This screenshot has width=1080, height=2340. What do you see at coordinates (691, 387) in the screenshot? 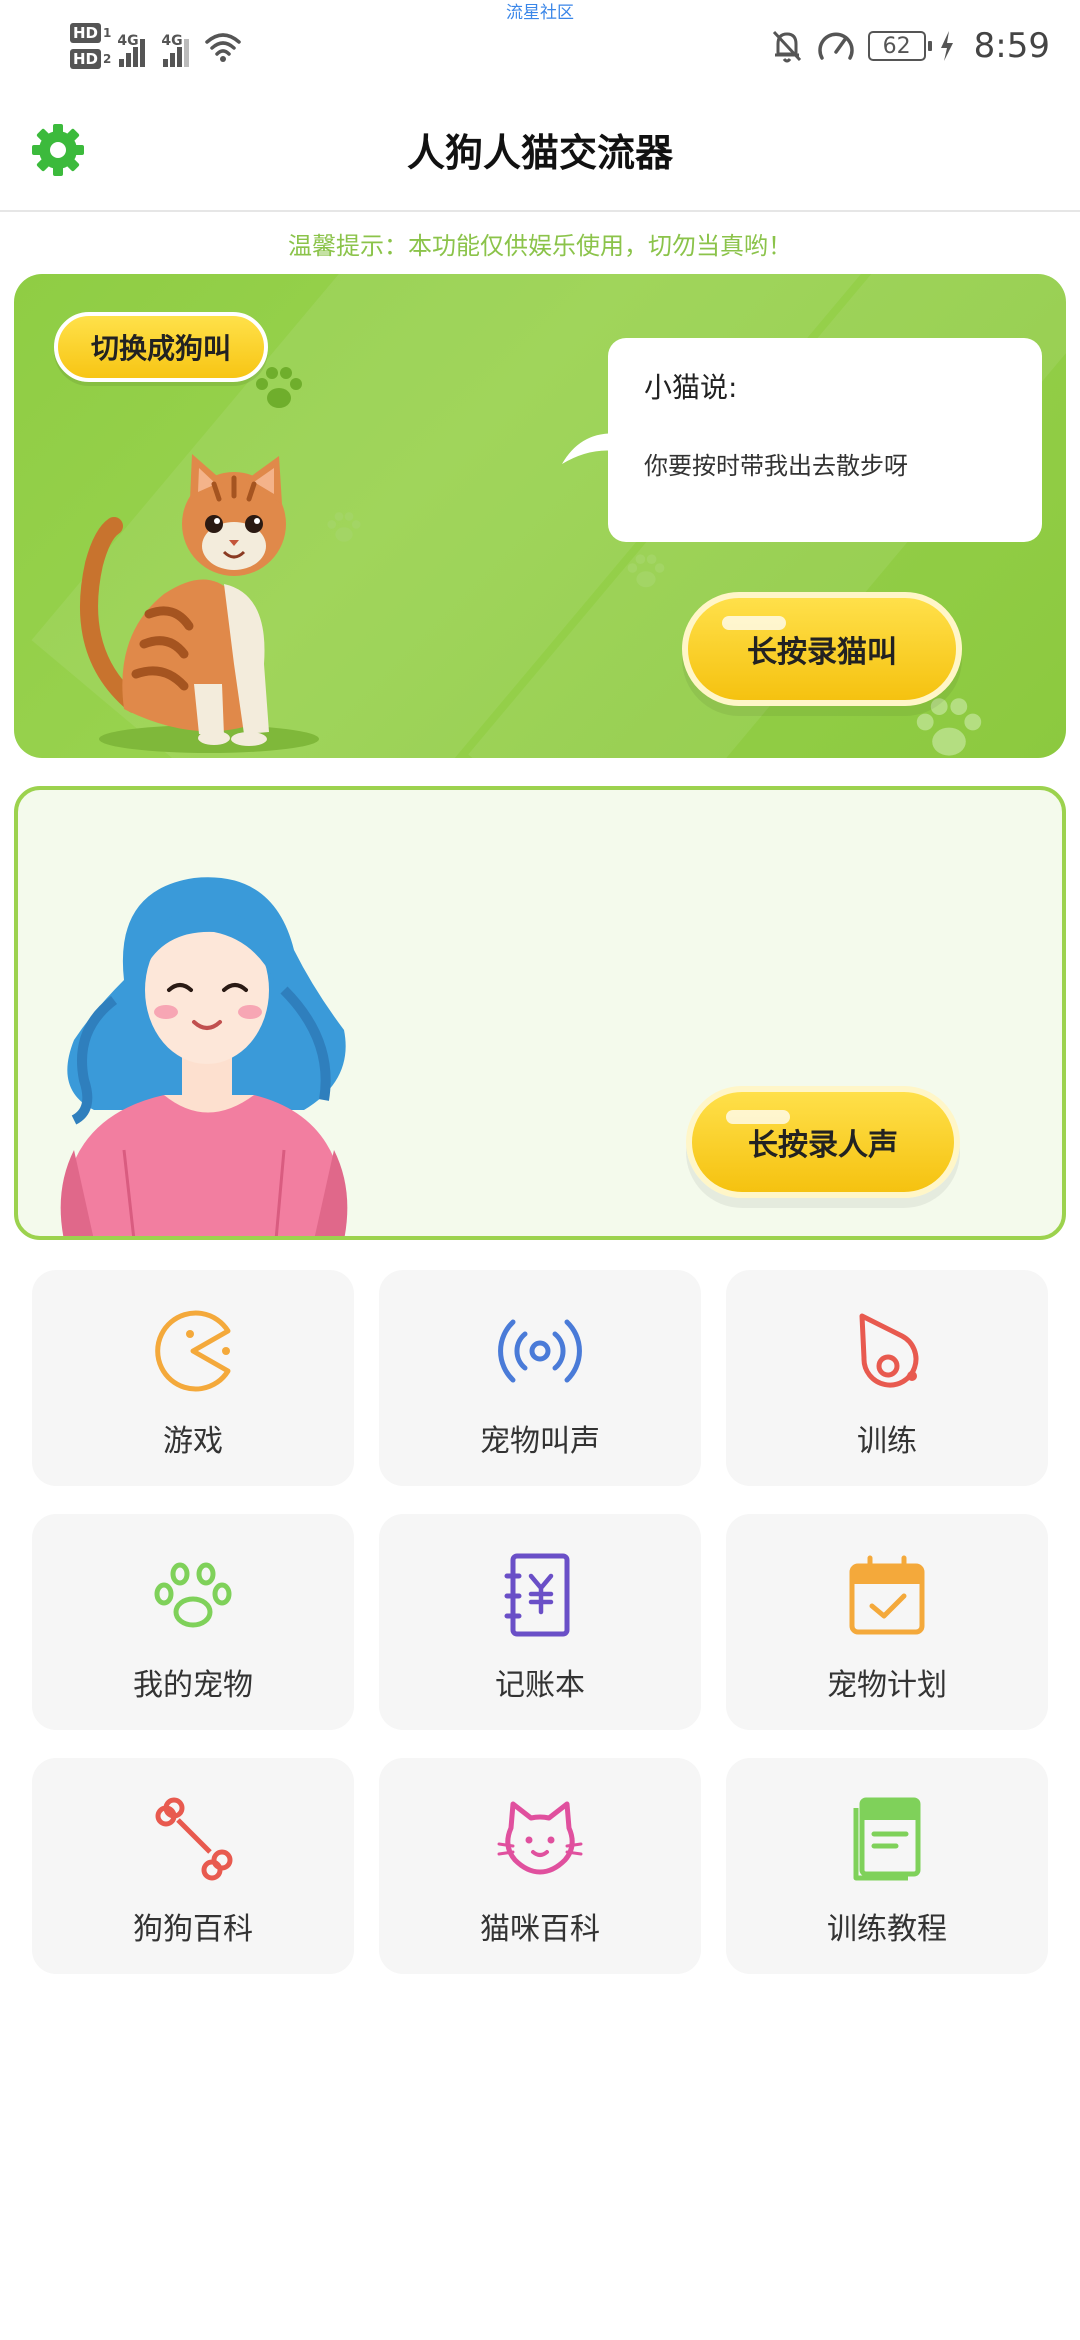
I see `speaker-label: 小猫说:` at bounding box center [691, 387].